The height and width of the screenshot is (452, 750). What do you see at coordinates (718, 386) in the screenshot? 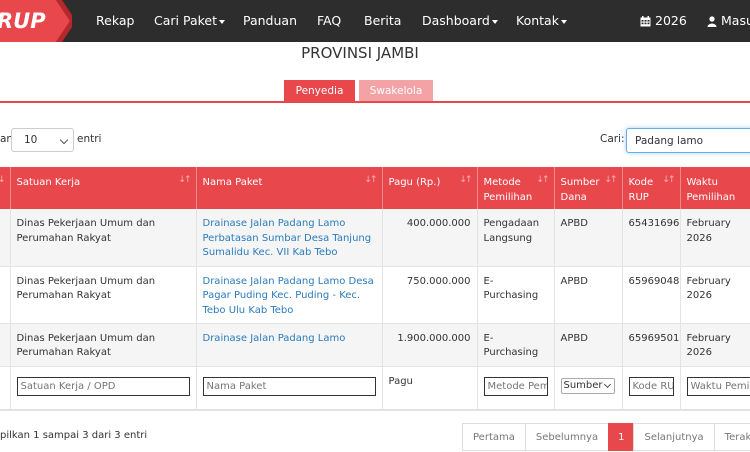
I see `filter-waktu-input` at bounding box center [718, 386].